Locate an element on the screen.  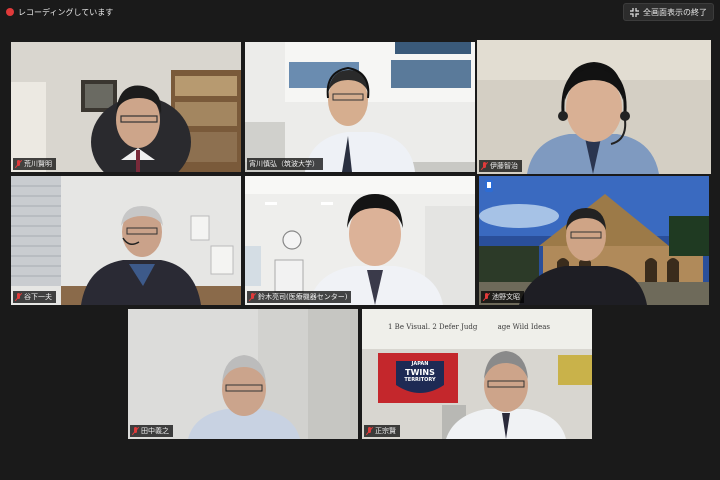
recording-dot-icon is located at coordinates (10, 12).